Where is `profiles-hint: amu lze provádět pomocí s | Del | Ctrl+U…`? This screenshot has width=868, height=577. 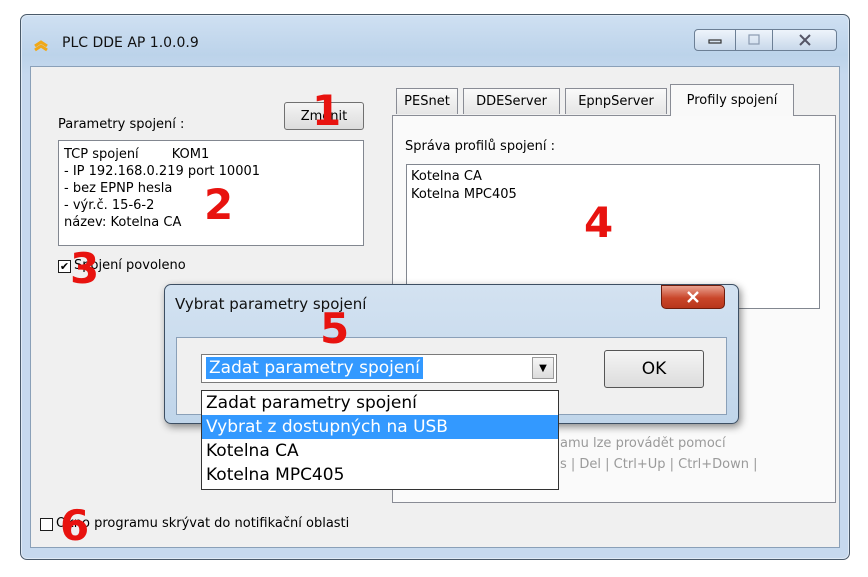 profiles-hint: amu lze provádět pomocí s | Del | Ctrl+U… is located at coordinates (659, 454).